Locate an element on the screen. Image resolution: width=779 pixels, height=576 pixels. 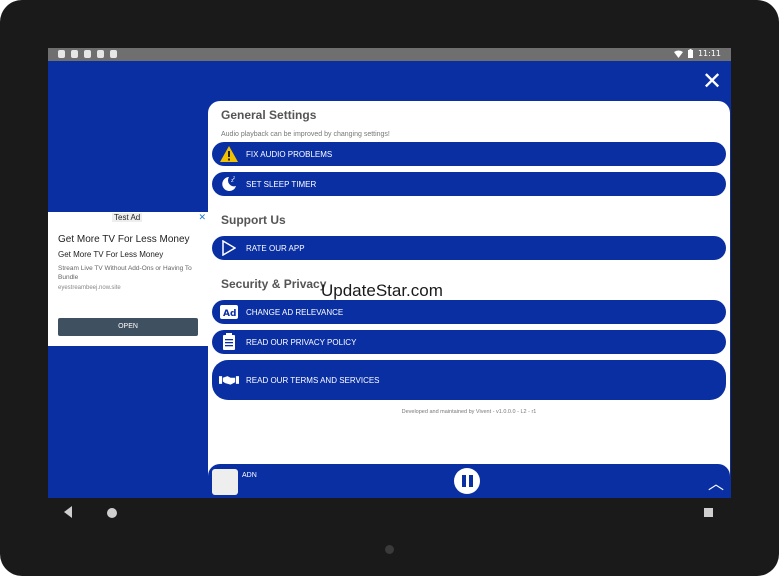
ad-icon: Ad is located at coordinates (229, 312).